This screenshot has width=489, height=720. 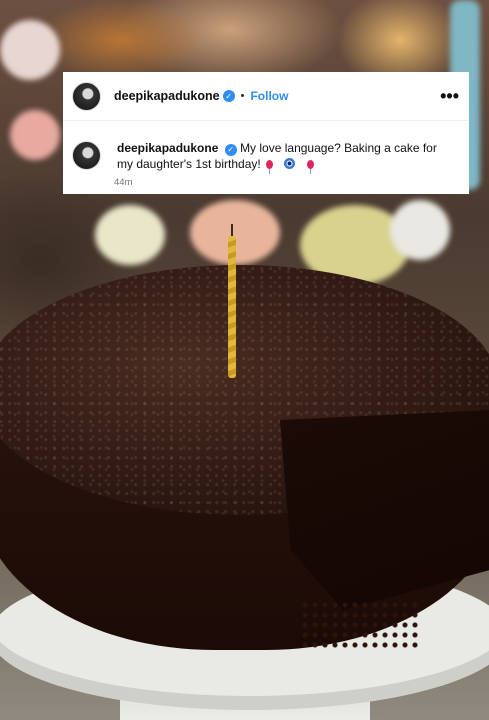 What do you see at coordinates (290, 163) in the screenshot?
I see `nazar-amulet-icon` at bounding box center [290, 163].